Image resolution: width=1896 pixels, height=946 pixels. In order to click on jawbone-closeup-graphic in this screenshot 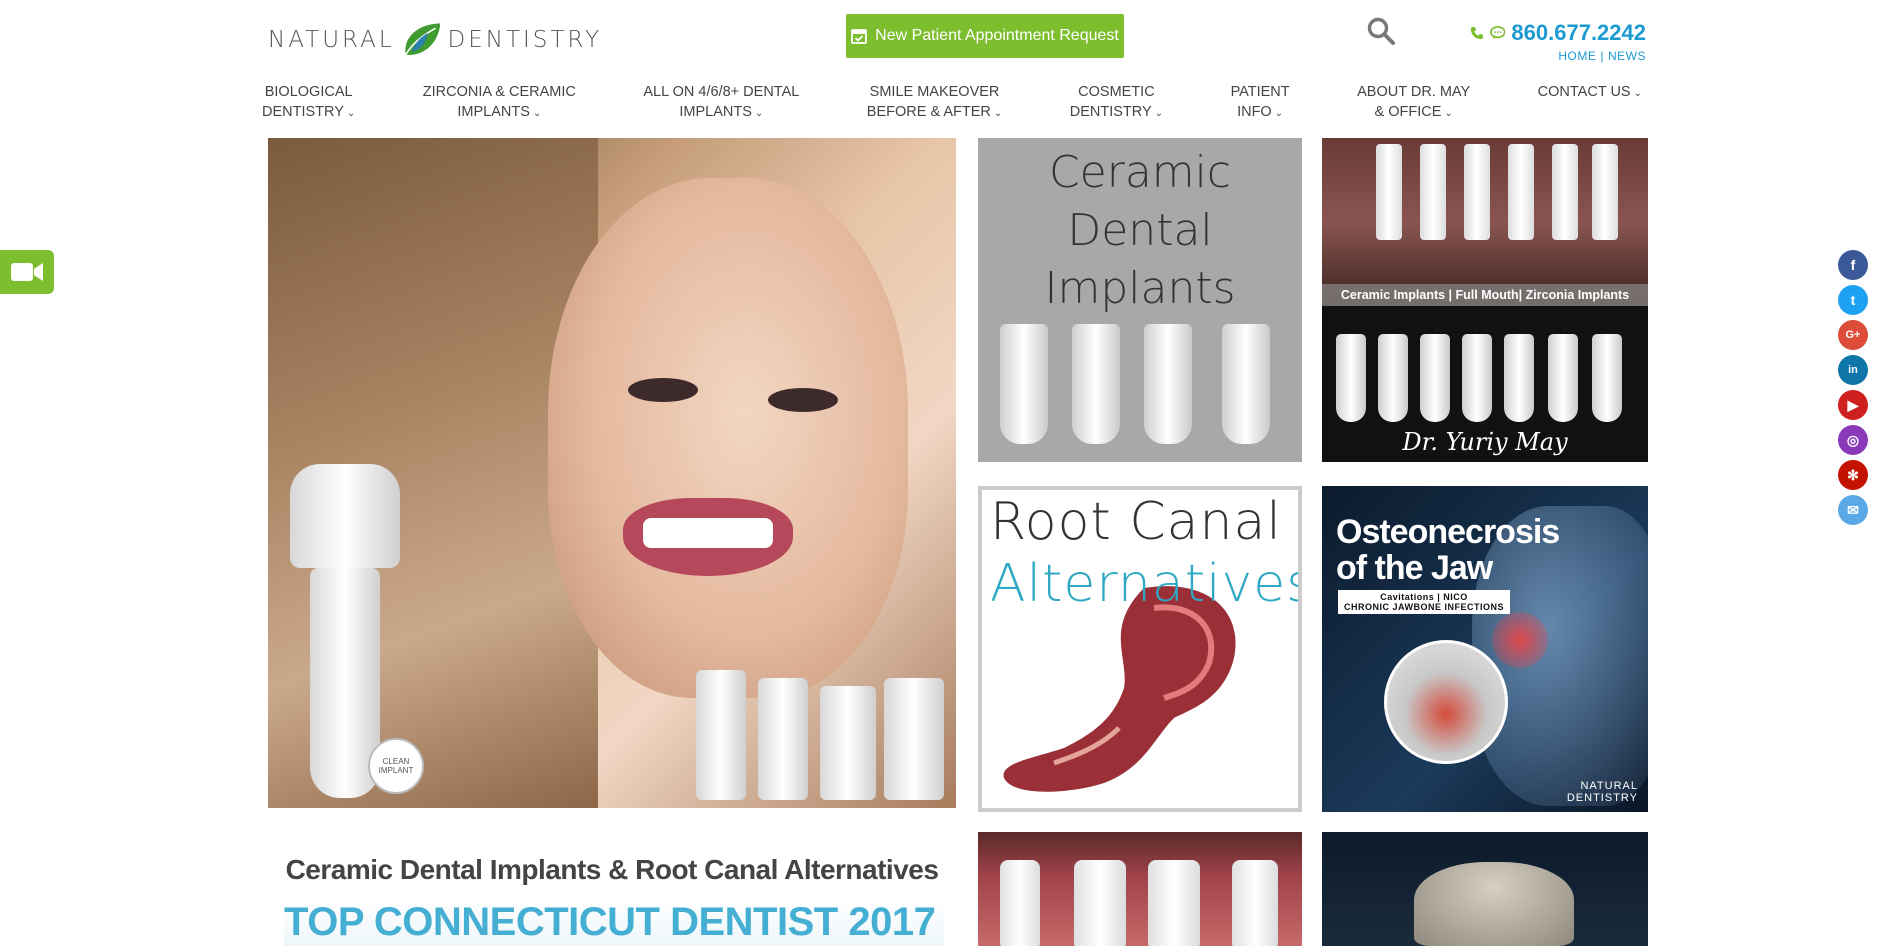, I will do `click(1446, 702)`.